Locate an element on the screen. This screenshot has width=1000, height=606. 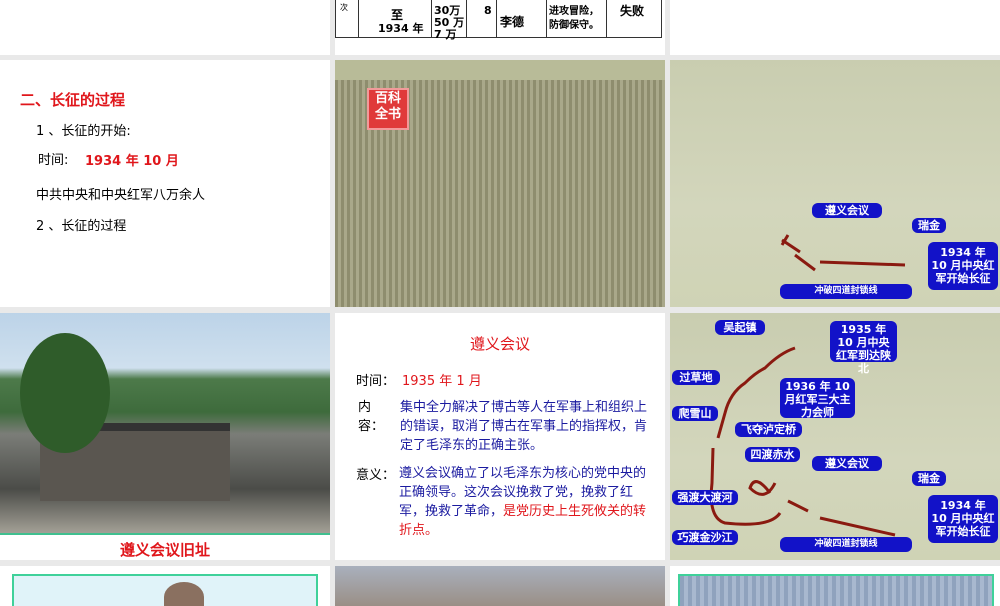
label-meet: 1936 年 10 月红军三大主力会师 is located at coordinates (817, 398).